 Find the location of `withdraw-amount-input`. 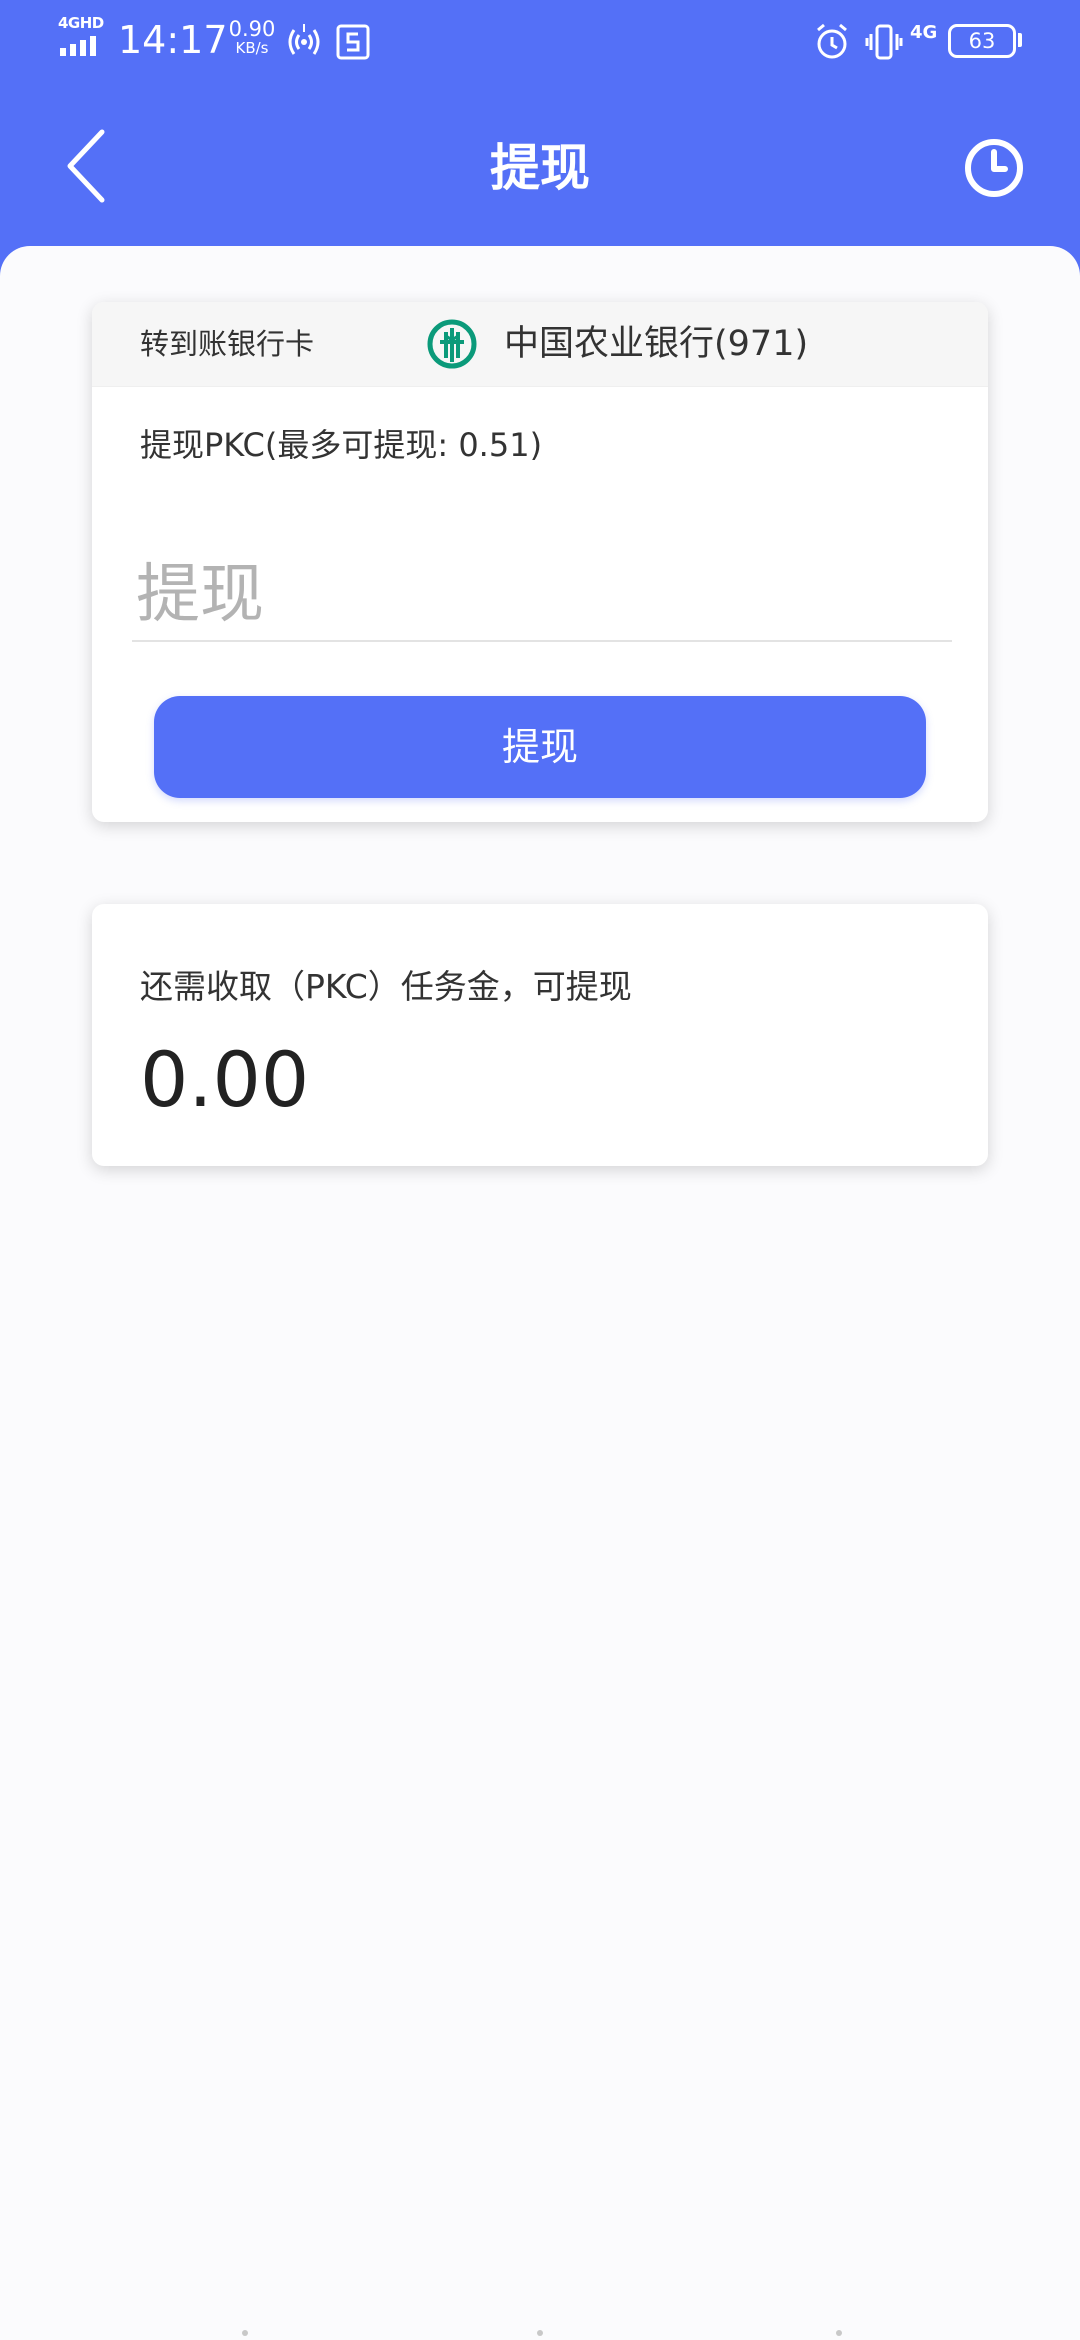

withdraw-amount-input is located at coordinates (542, 596).